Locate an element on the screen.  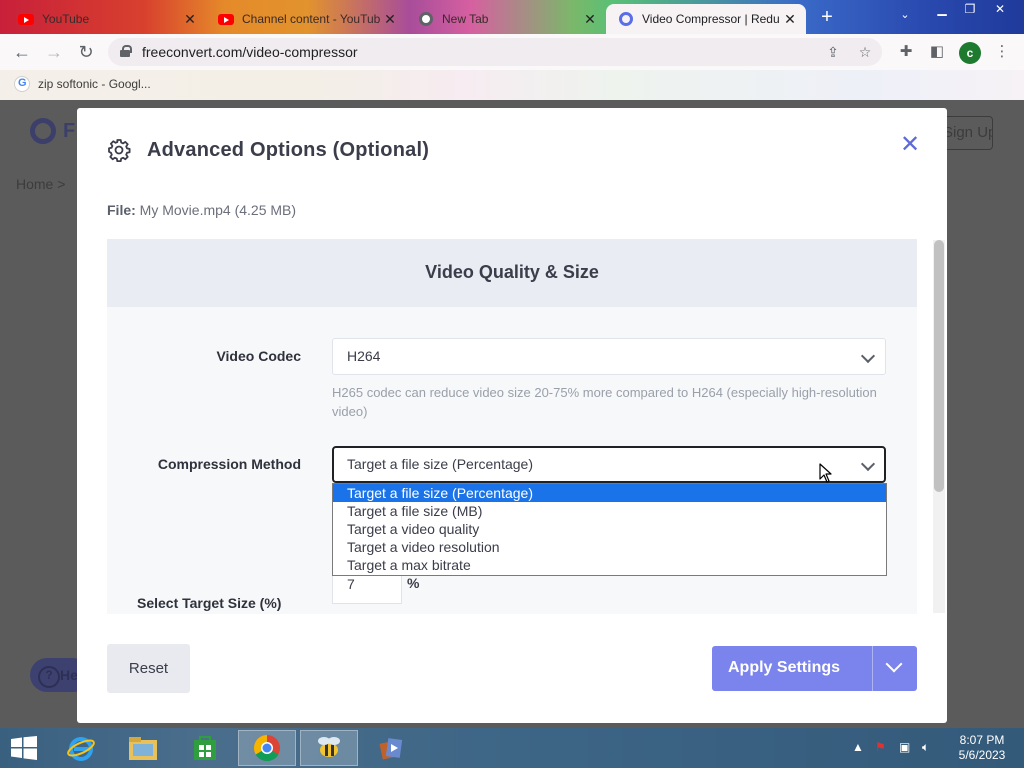
video-codec-select: H264 is located at coordinates (609, 356).